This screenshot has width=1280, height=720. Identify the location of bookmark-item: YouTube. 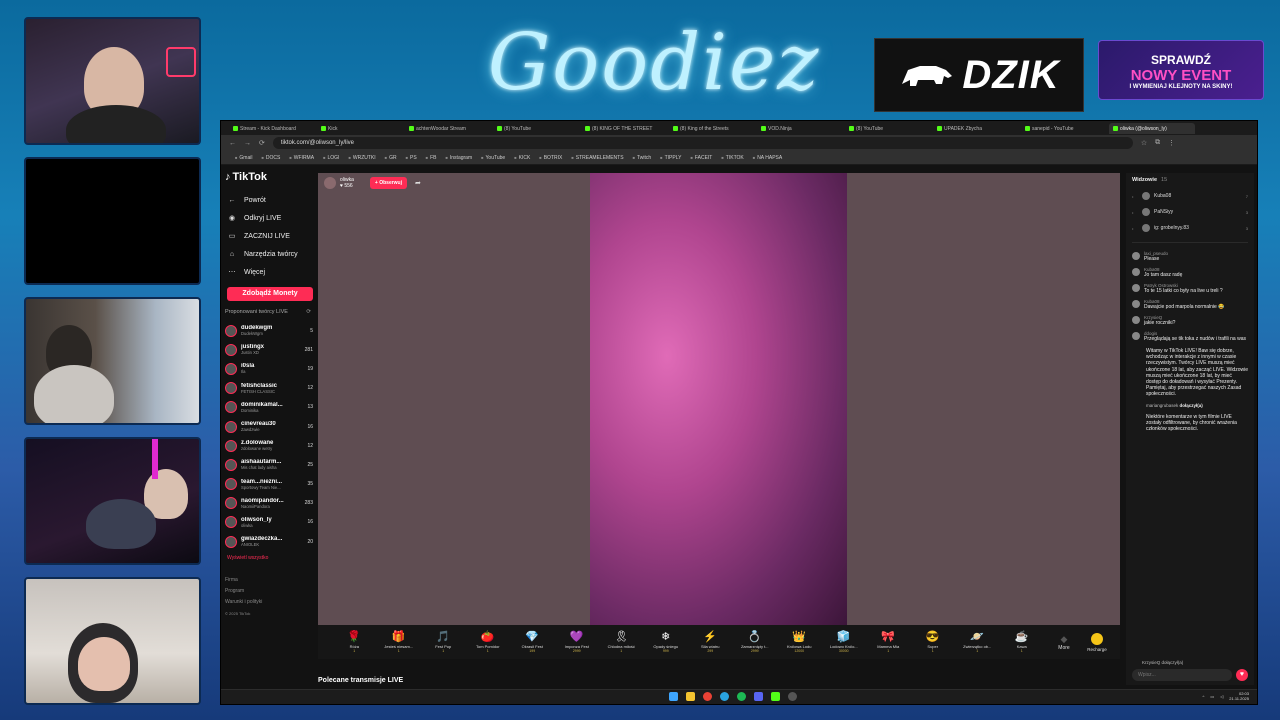
(493, 158).